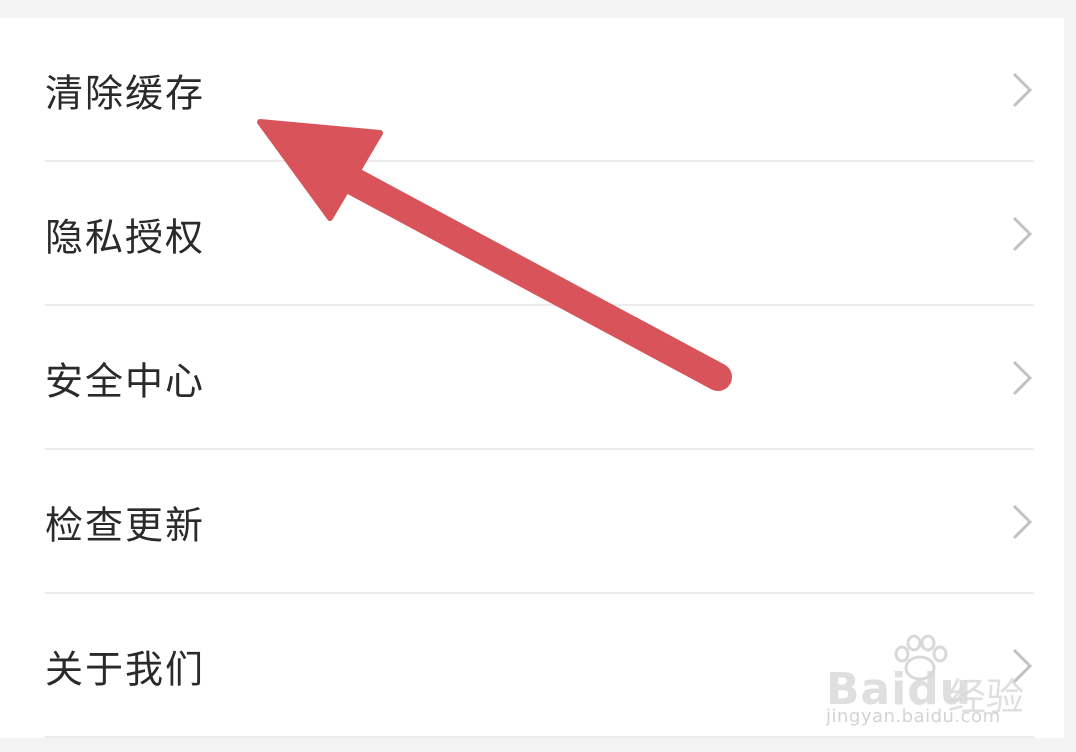  What do you see at coordinates (125, 669) in the screenshot?
I see `settings-item-label: 关于我们` at bounding box center [125, 669].